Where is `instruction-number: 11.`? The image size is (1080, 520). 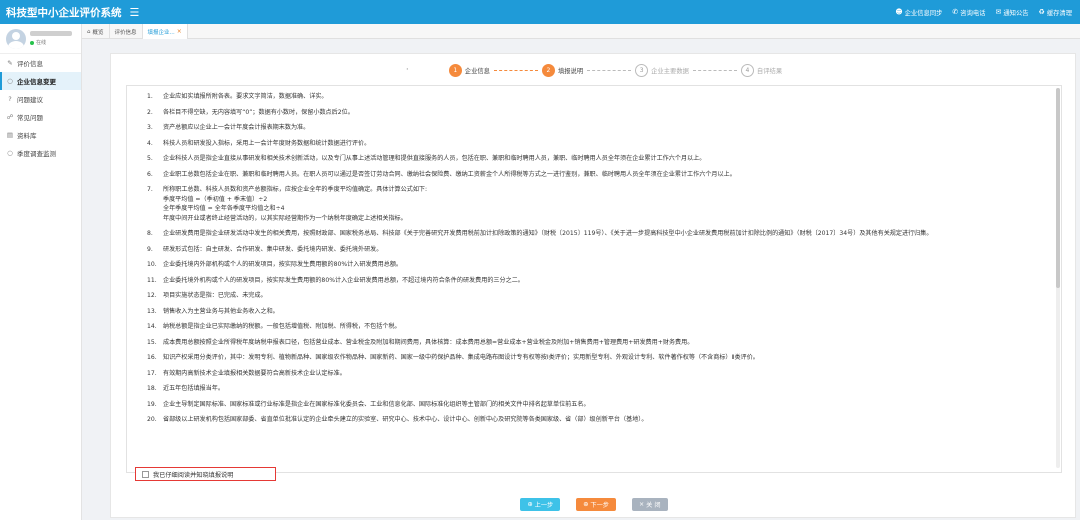
instruction-number: 11. is located at coordinates (152, 280).